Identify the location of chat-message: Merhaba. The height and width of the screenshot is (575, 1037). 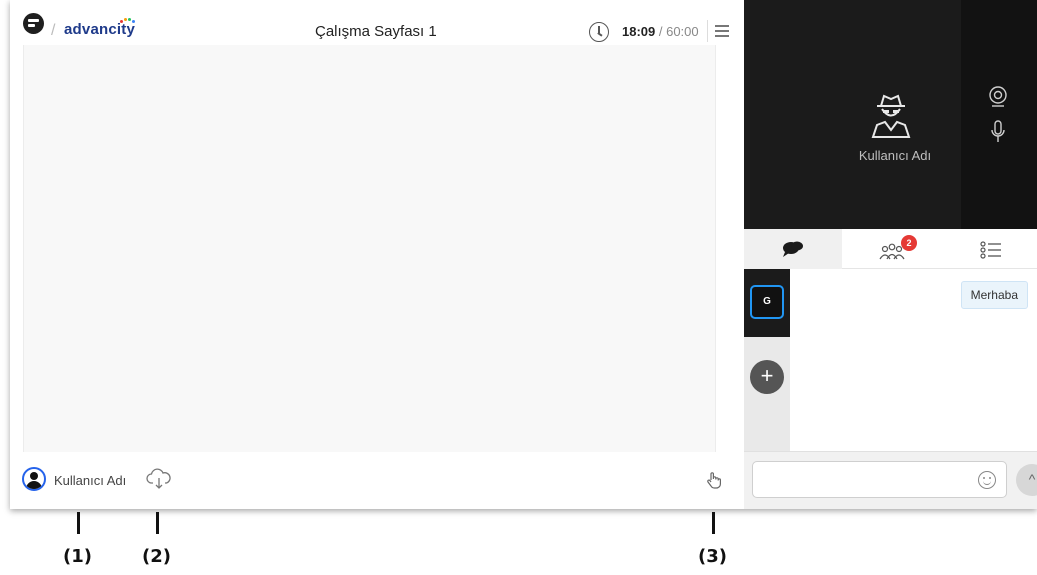
(994, 295).